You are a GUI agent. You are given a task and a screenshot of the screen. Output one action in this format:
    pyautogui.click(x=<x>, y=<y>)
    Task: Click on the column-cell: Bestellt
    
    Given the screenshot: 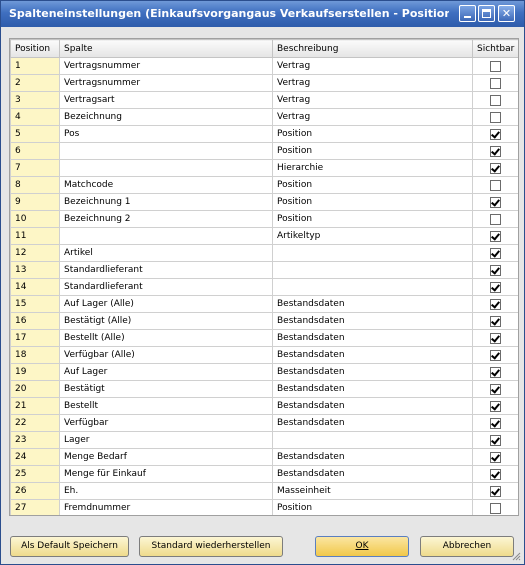 What is the action you would take?
    pyautogui.click(x=166, y=406)
    